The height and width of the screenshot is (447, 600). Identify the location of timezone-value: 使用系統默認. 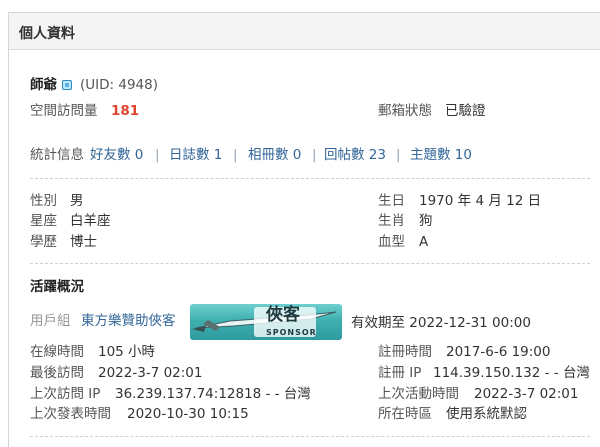
(486, 414).